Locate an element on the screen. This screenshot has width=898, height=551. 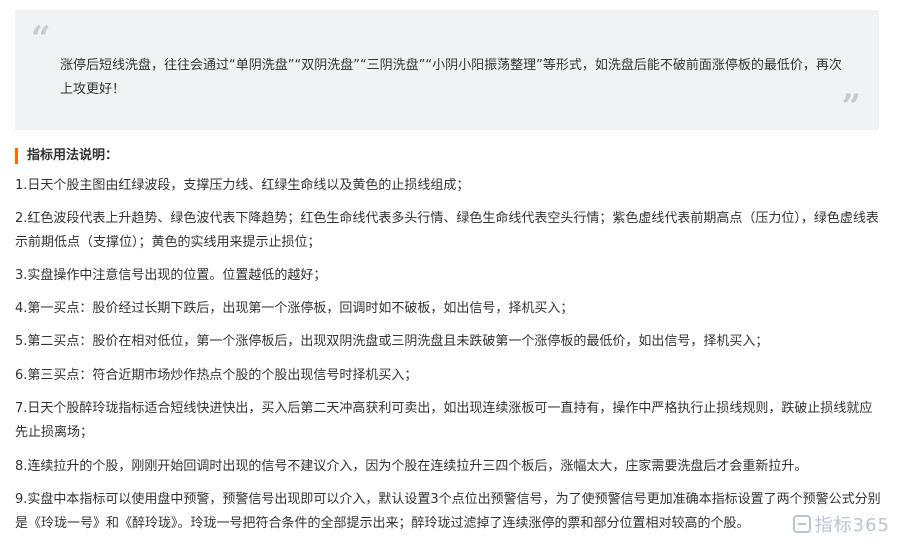
paragraph-6: 6.第三买点：符合近期市场炒作热点个股的个股出现信号时择机买入； is located at coordinates (216, 375).